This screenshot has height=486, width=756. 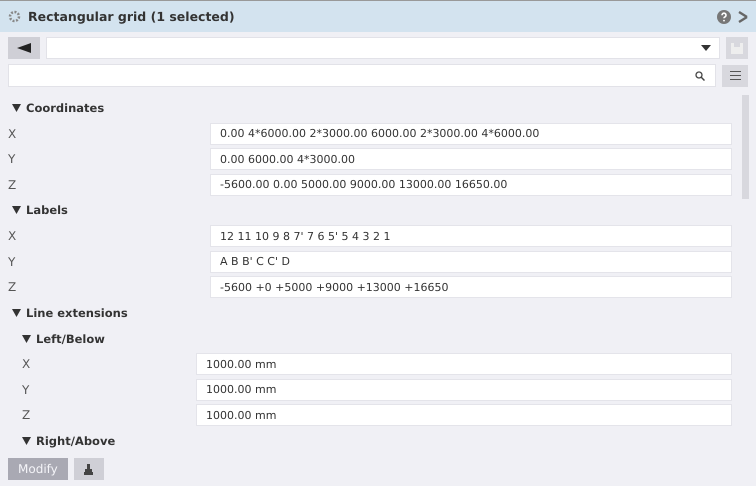 I want to click on section-header: Coordinates, so click(x=56, y=108).